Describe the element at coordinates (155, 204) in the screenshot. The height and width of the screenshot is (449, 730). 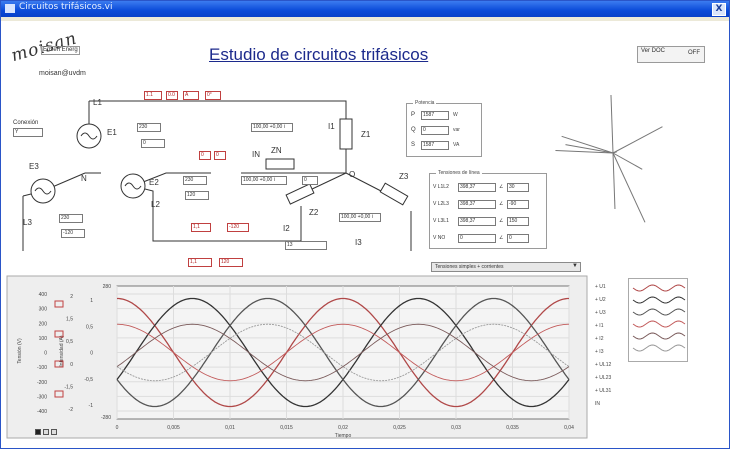
I see `circuit-label: L2` at that location.